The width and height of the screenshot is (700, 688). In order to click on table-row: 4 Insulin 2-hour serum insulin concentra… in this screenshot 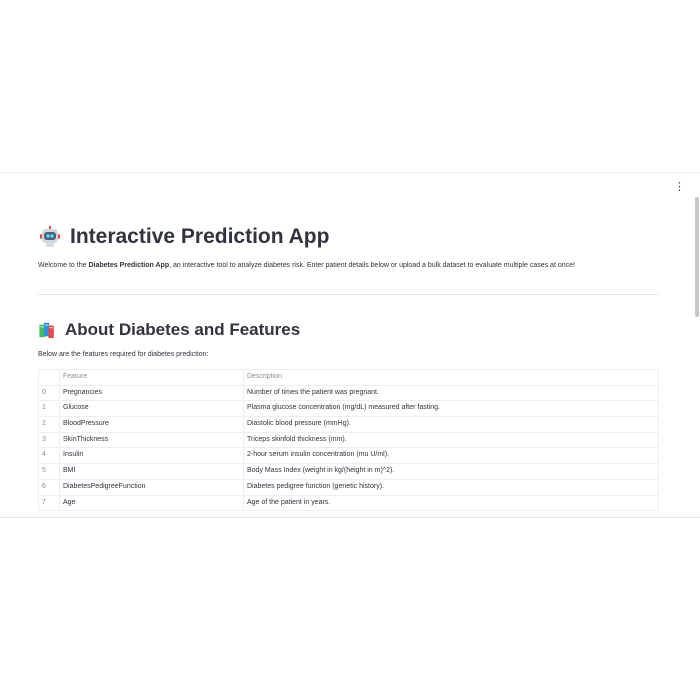, I will do `click(349, 456)`.